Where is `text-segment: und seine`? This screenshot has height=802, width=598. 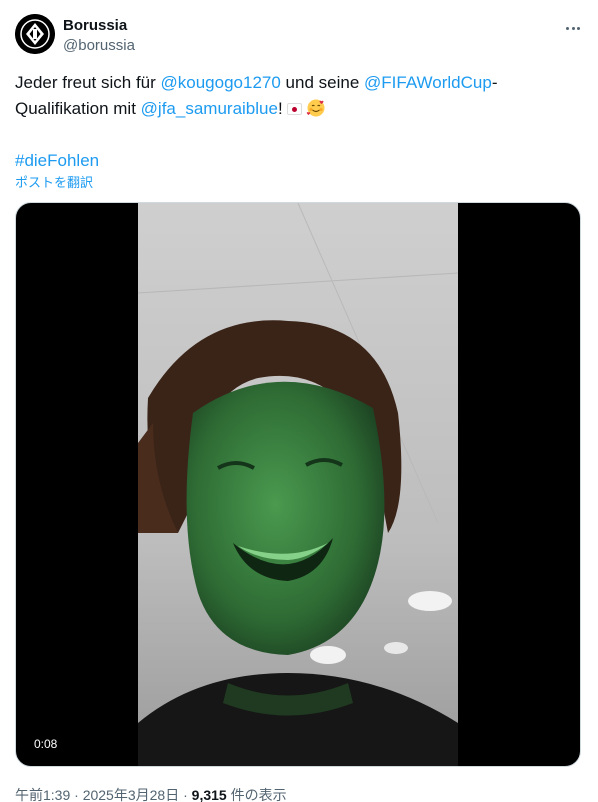 text-segment: und seine is located at coordinates (322, 82).